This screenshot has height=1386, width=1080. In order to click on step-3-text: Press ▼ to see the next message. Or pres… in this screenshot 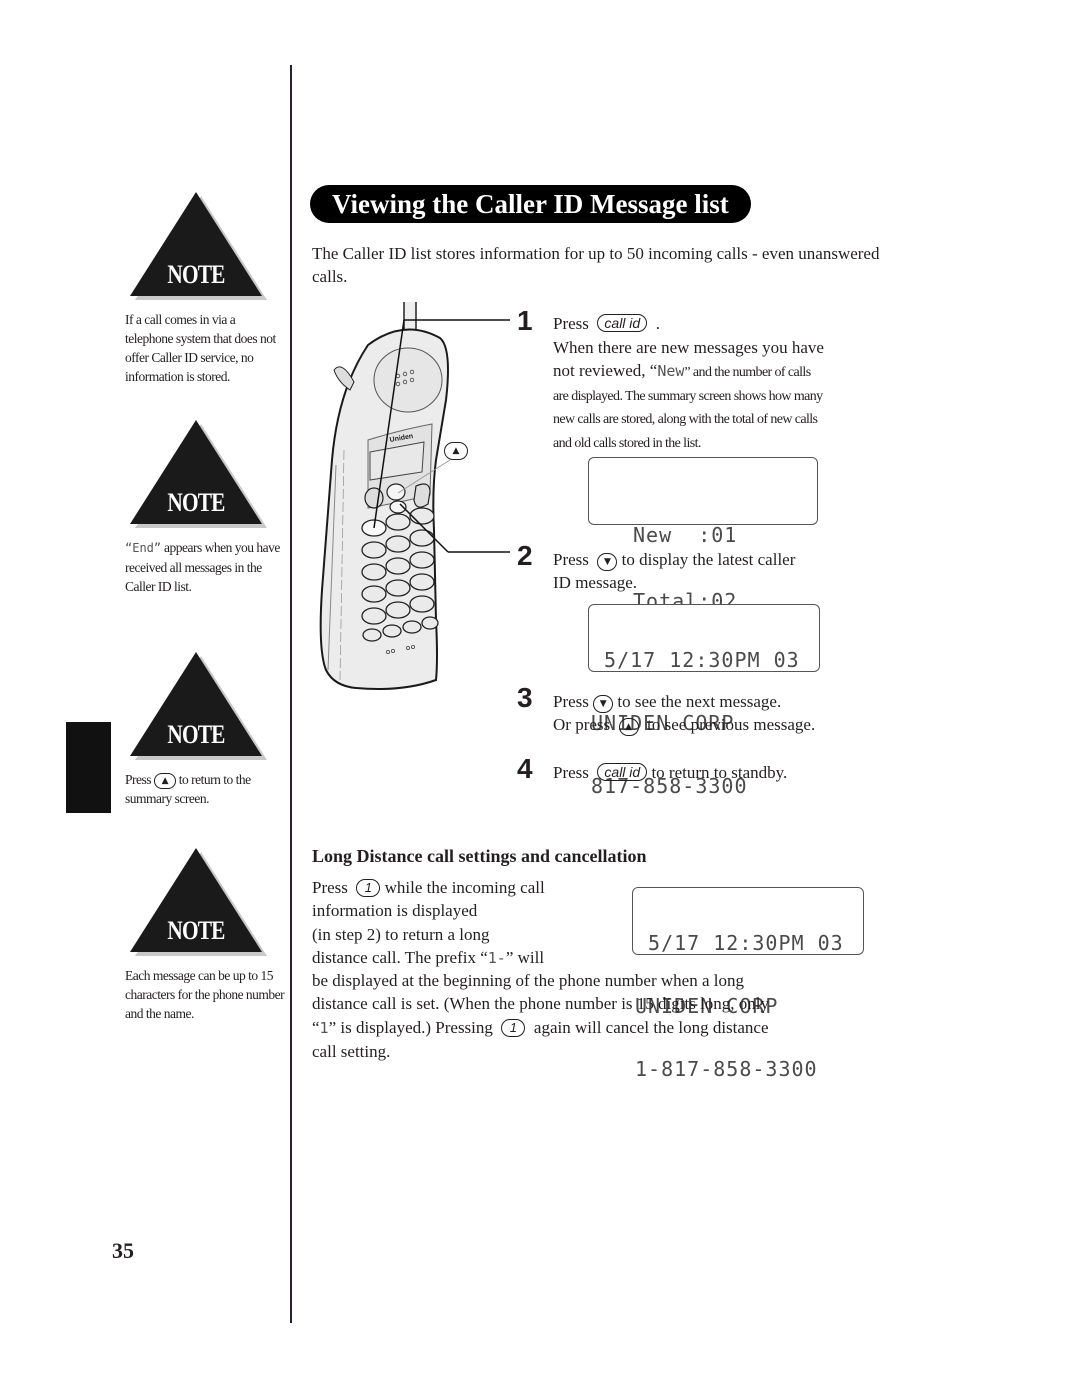, I will do `click(684, 714)`.